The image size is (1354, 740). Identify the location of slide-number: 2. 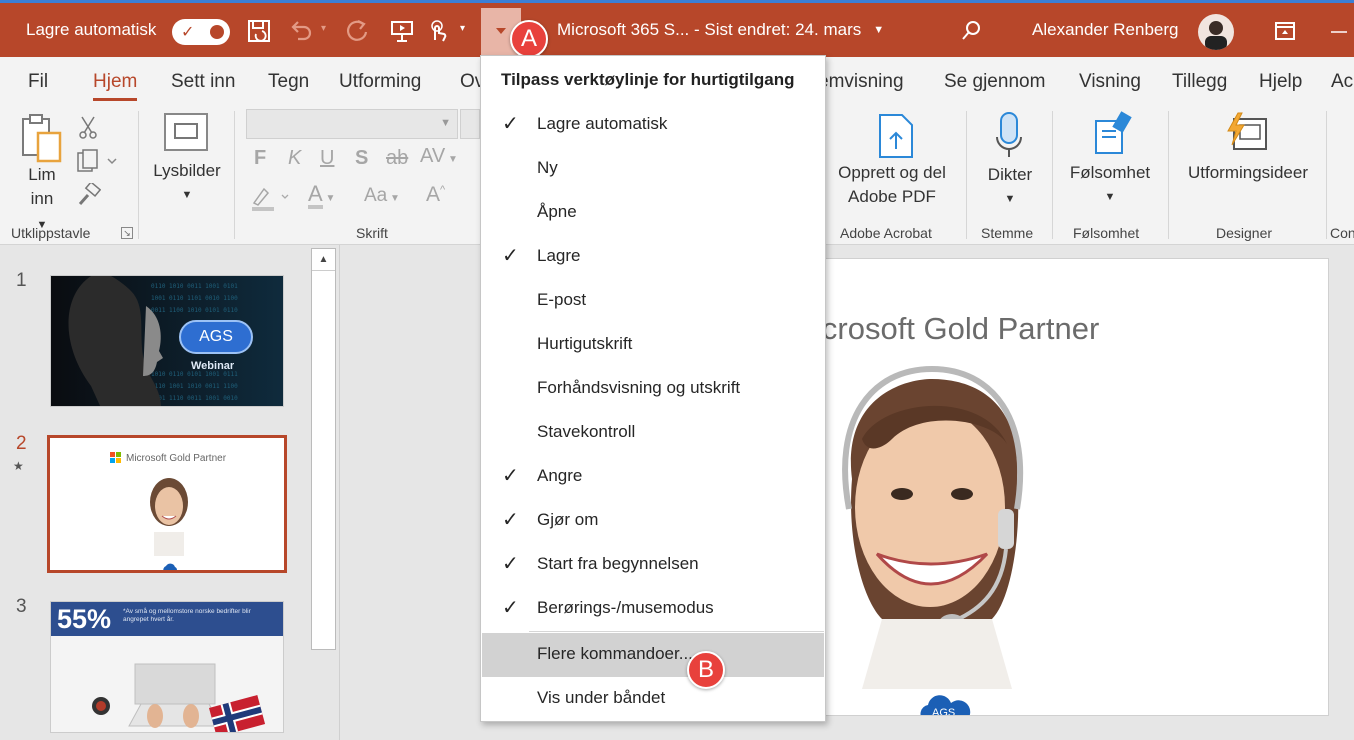
(21, 443).